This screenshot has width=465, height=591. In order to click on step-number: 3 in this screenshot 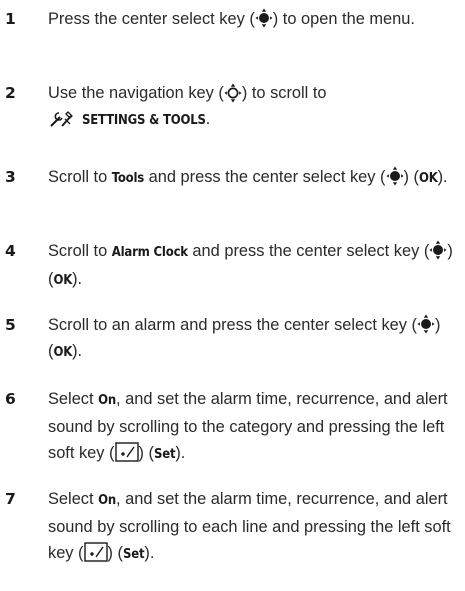, I will do `click(10, 177)`.